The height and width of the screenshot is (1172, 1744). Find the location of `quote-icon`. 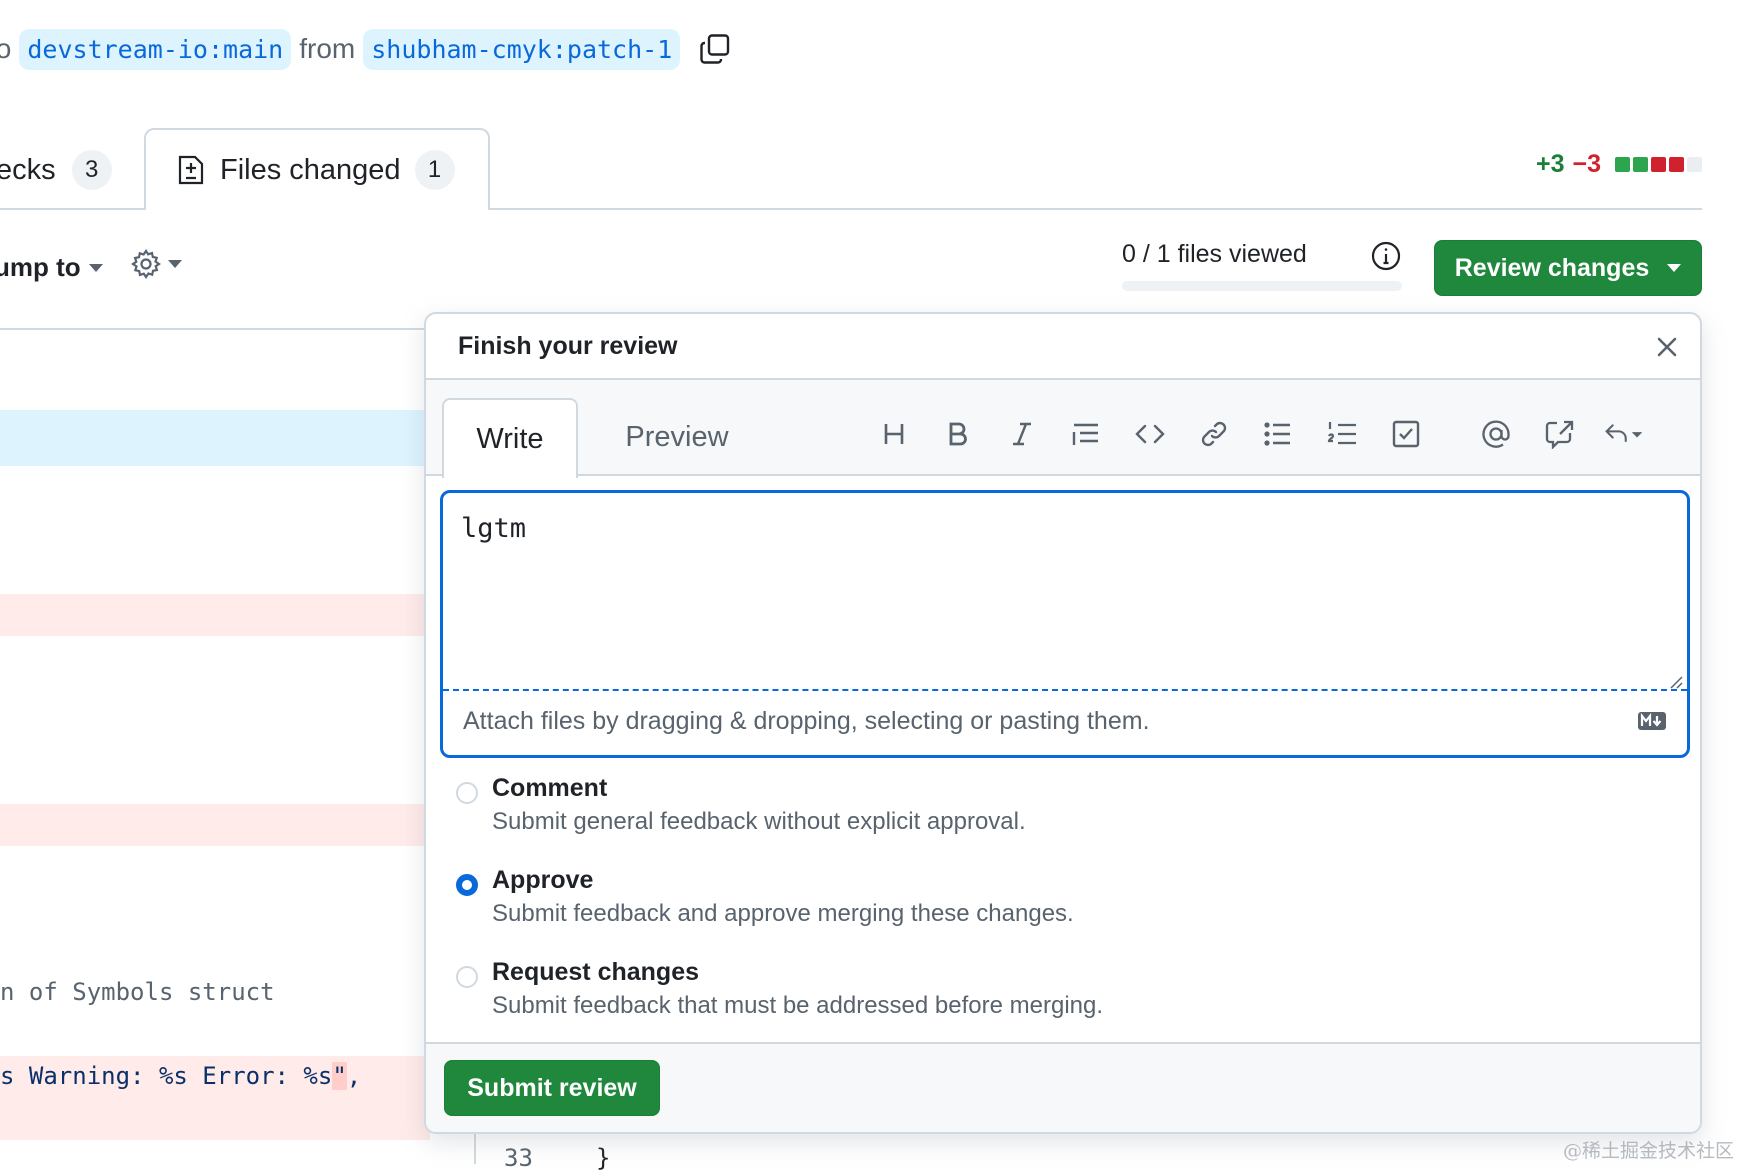

quote-icon is located at coordinates (1085, 434).